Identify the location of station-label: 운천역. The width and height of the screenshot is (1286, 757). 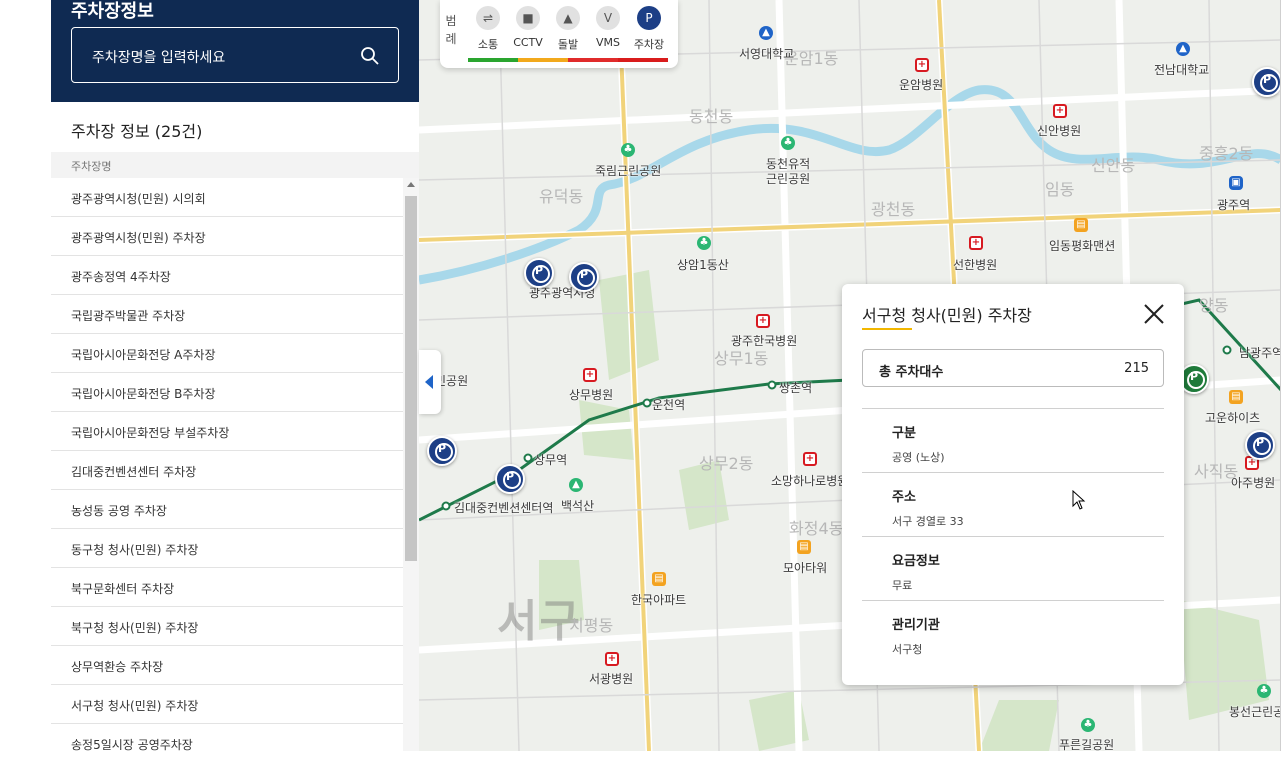
(669, 405).